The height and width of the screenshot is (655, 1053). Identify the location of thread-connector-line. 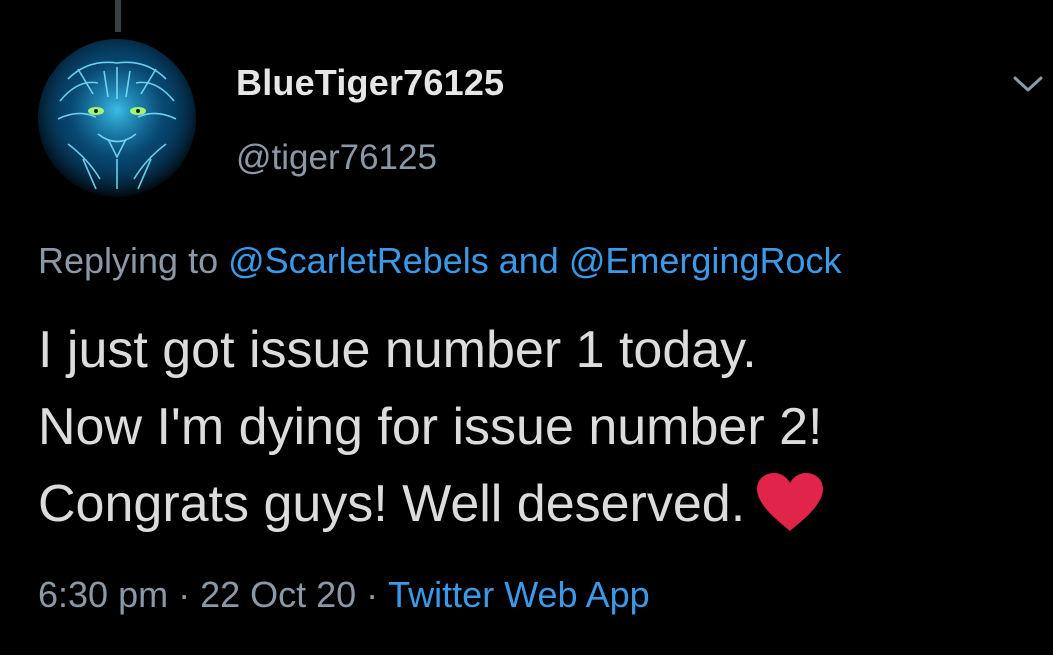
(118, 16).